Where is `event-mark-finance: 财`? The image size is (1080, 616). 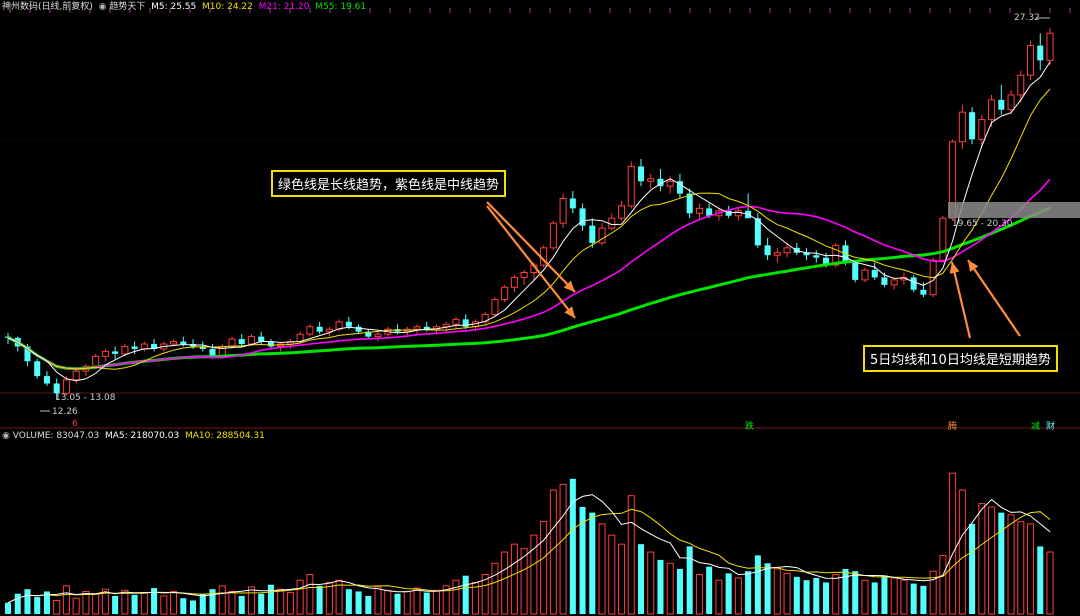
event-mark-finance: 财 is located at coordinates (1050, 425).